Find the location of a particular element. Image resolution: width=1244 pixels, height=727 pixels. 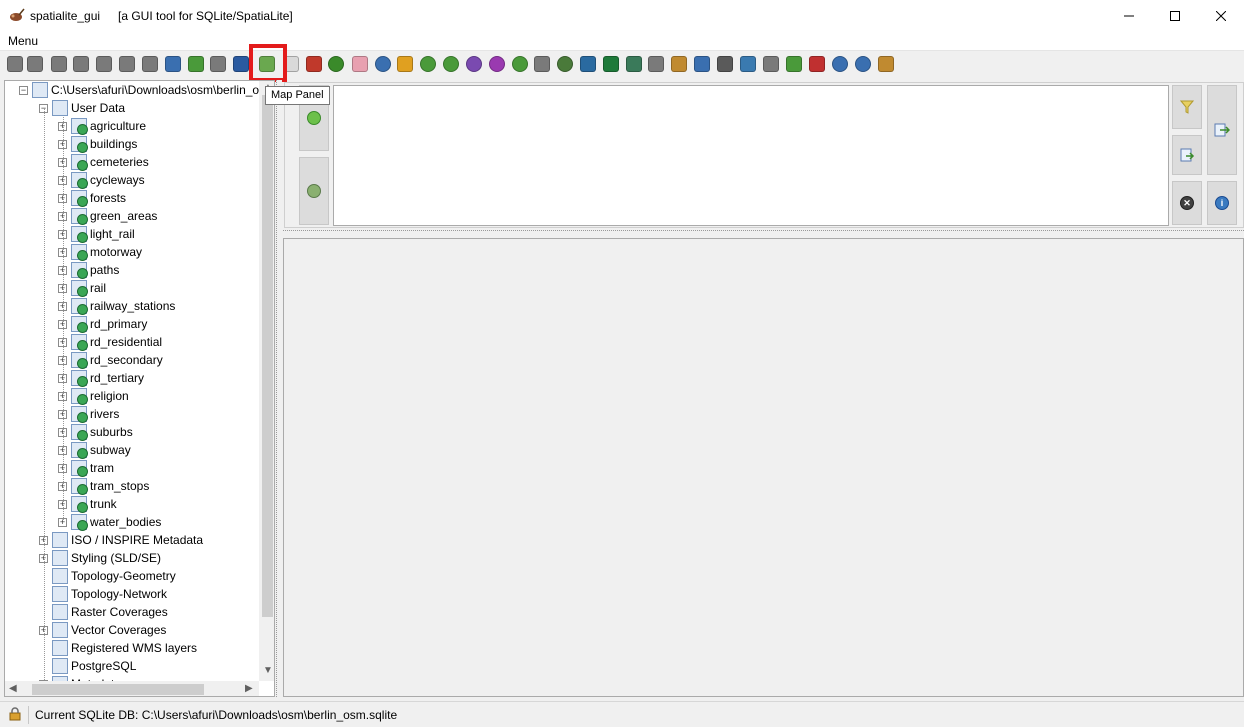

close-icon is located at coordinates (1221, 15).